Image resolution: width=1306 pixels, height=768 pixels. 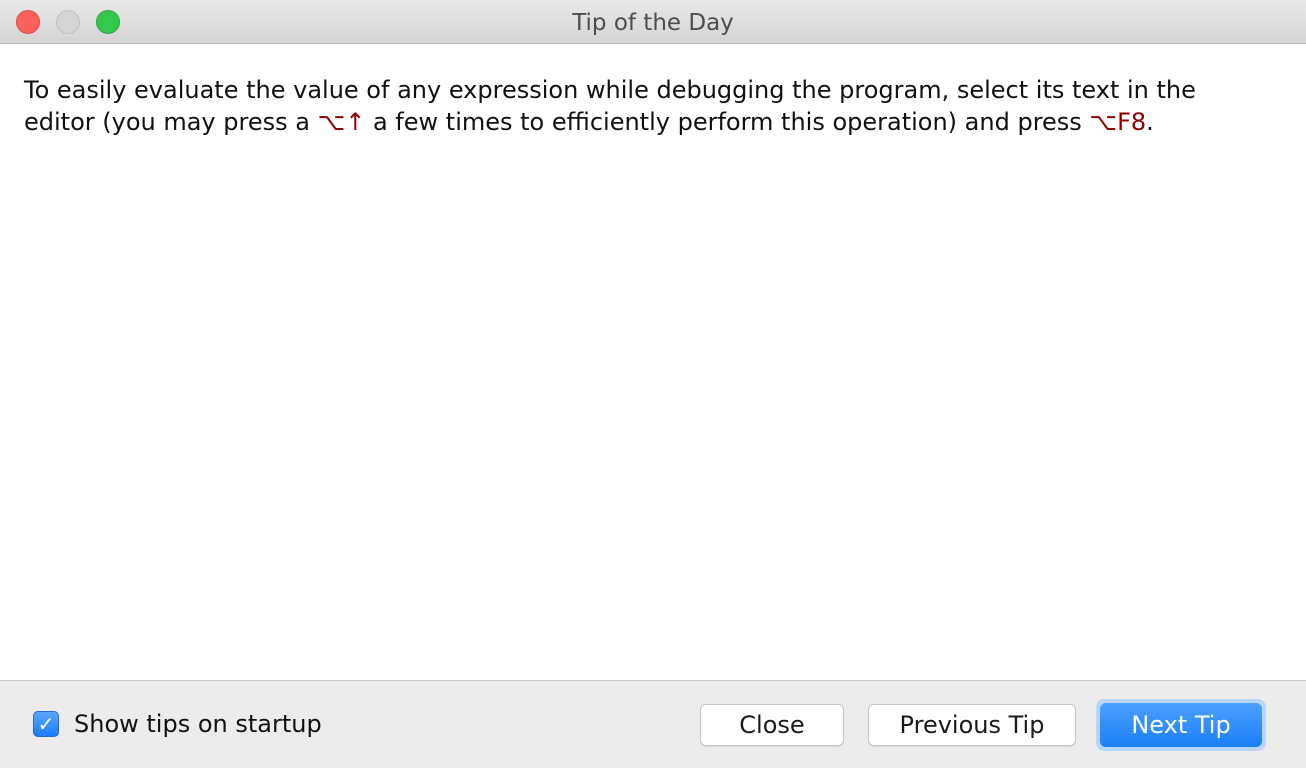 What do you see at coordinates (198, 724) in the screenshot?
I see `show-tips-label: Show tips on startup` at bounding box center [198, 724].